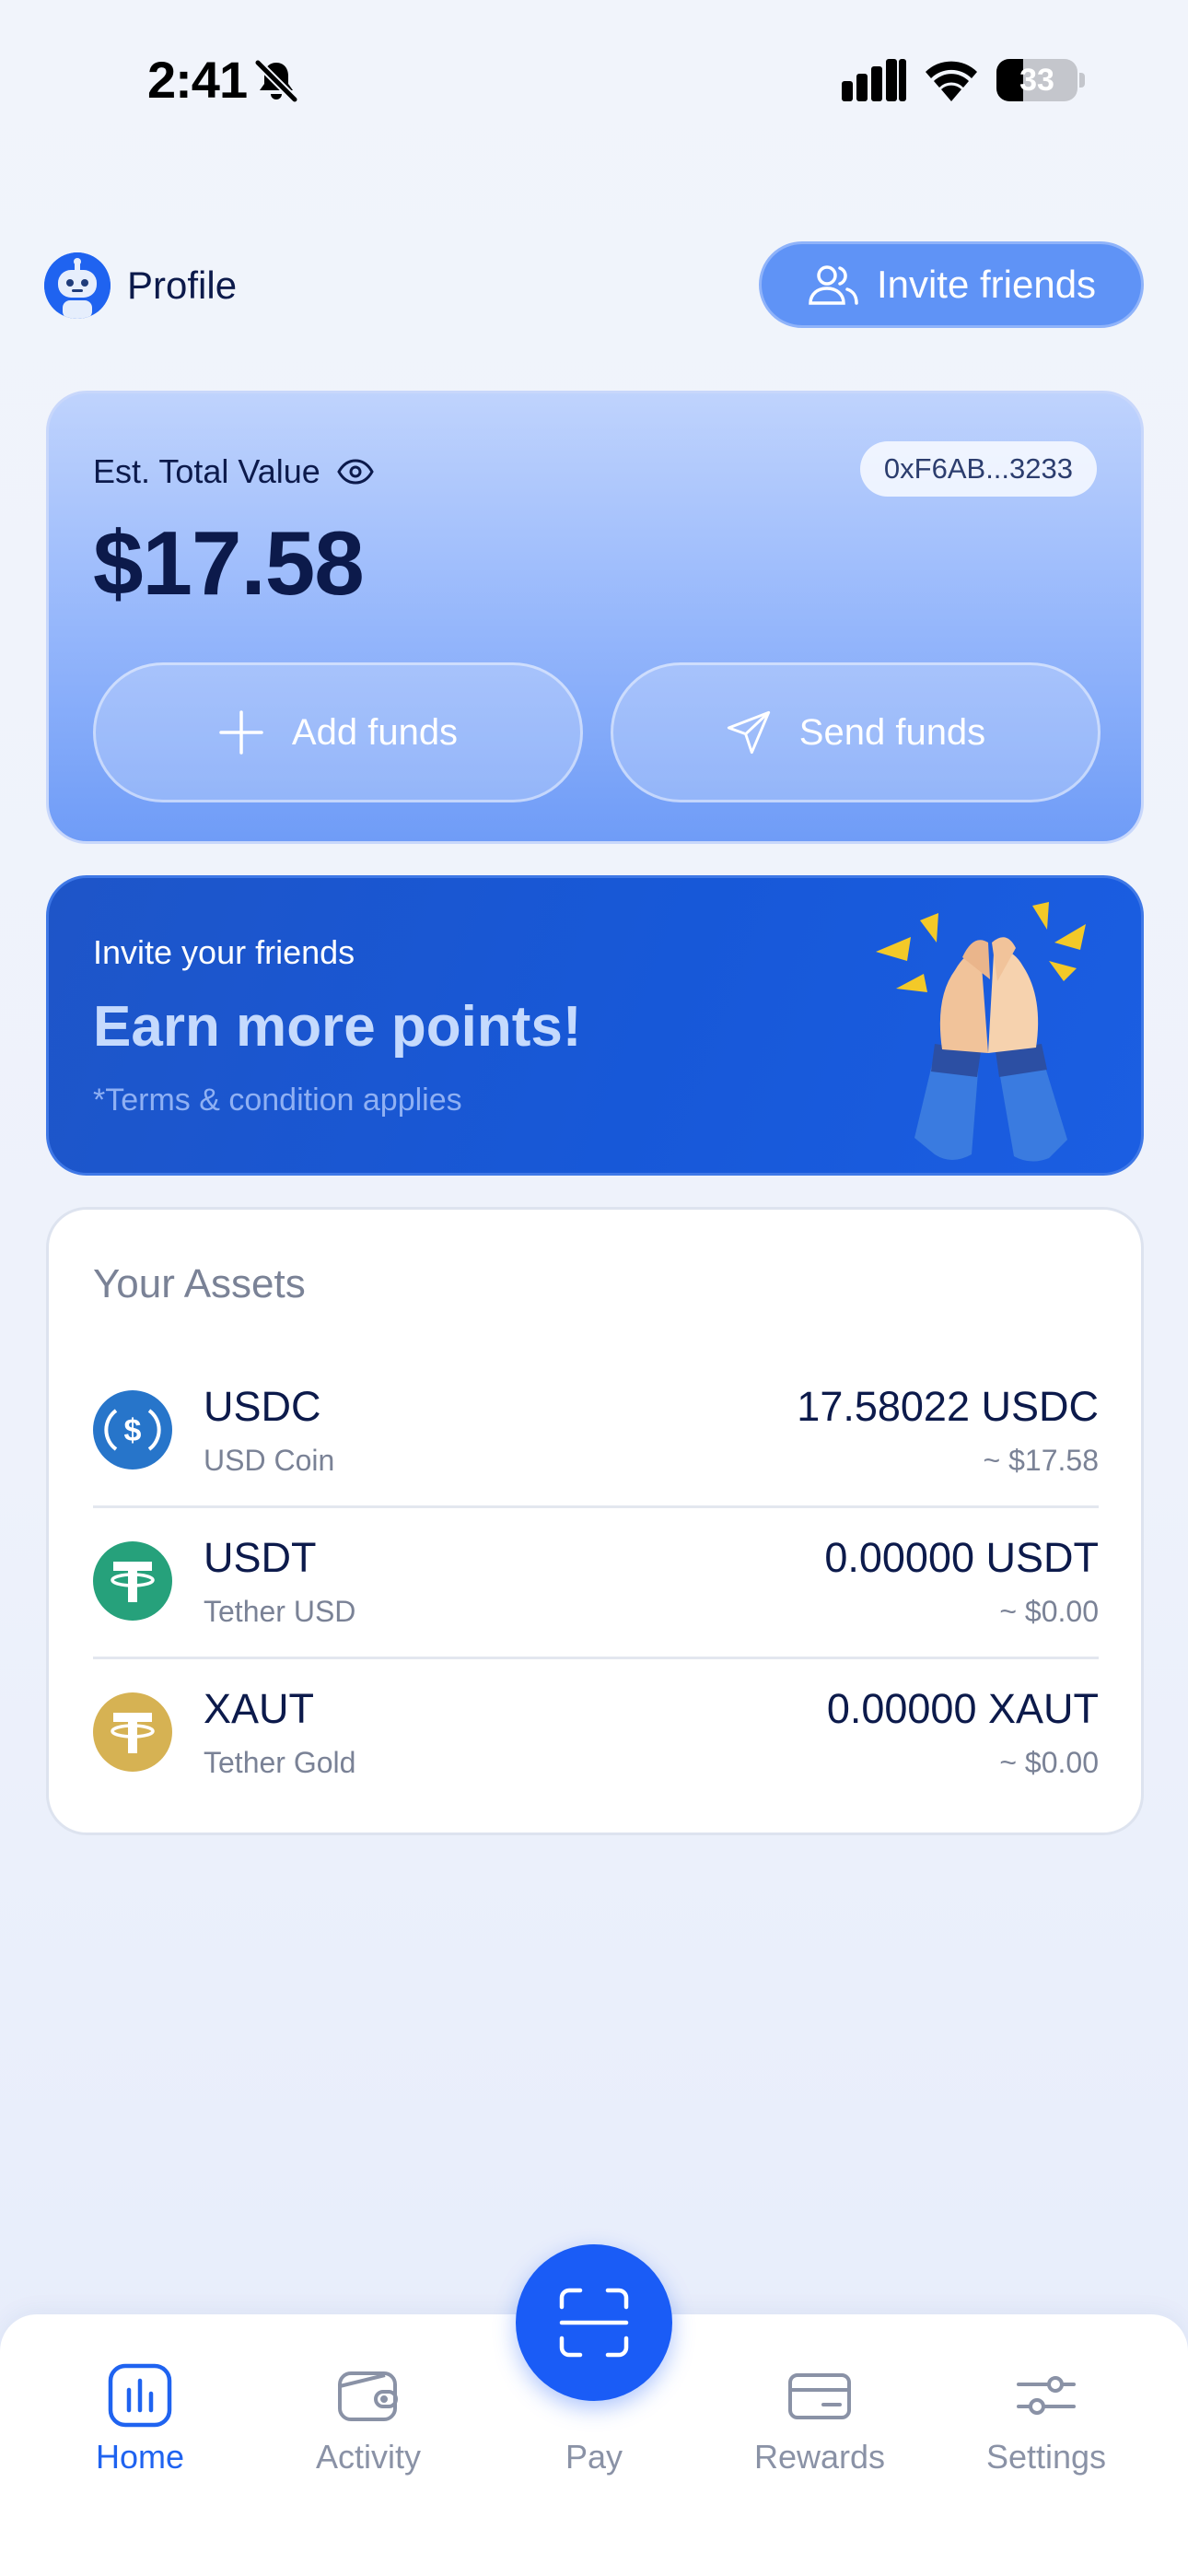 The height and width of the screenshot is (2576, 1188). I want to click on high-five-illustration, so click(981, 1032).